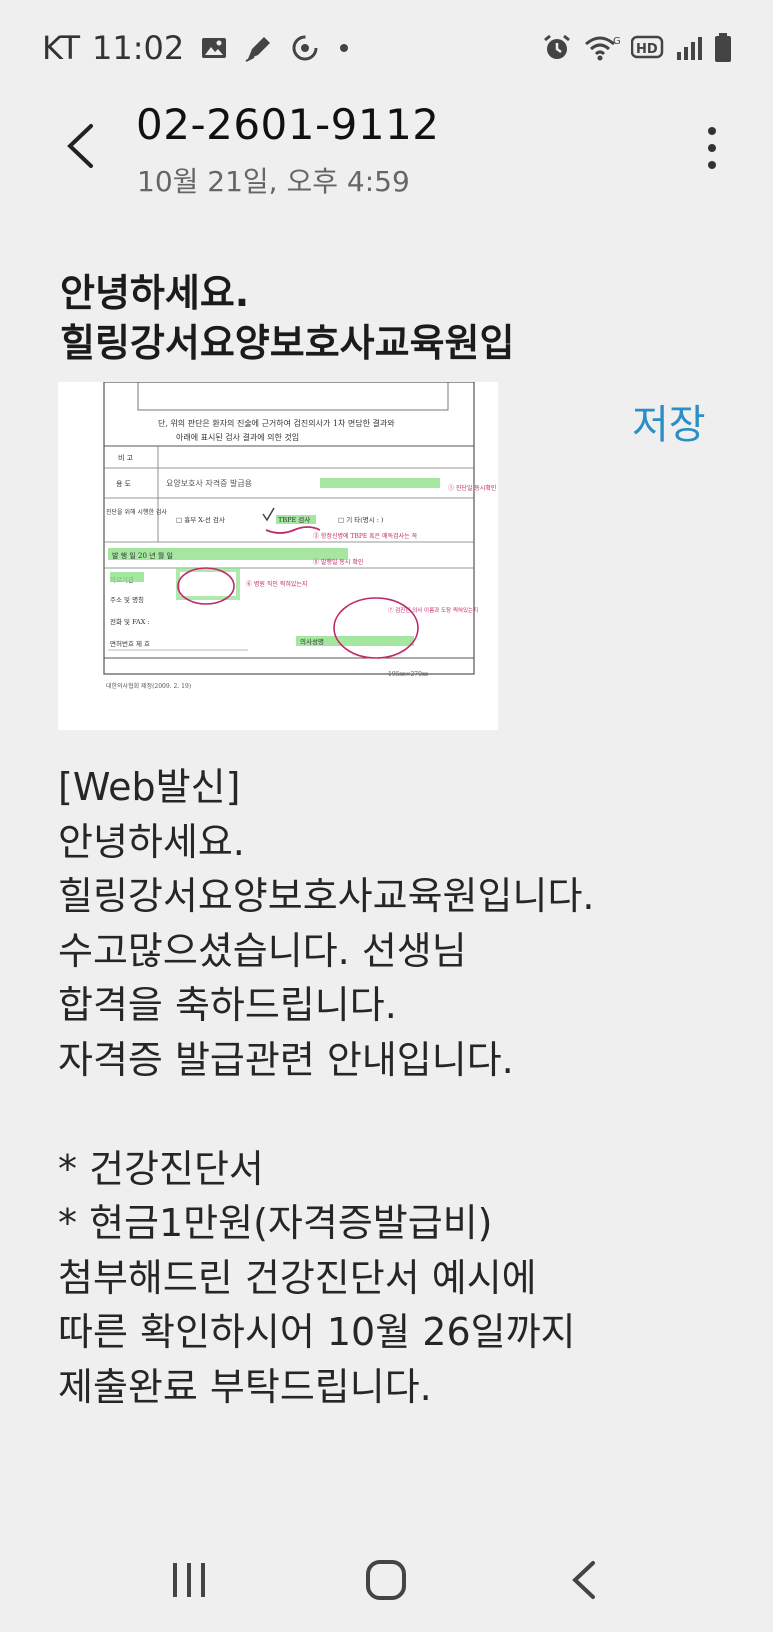  What do you see at coordinates (386, 155) in the screenshot?
I see `conversation-header: 02-2601-9112 10월 21일, 오후 4:59` at bounding box center [386, 155].